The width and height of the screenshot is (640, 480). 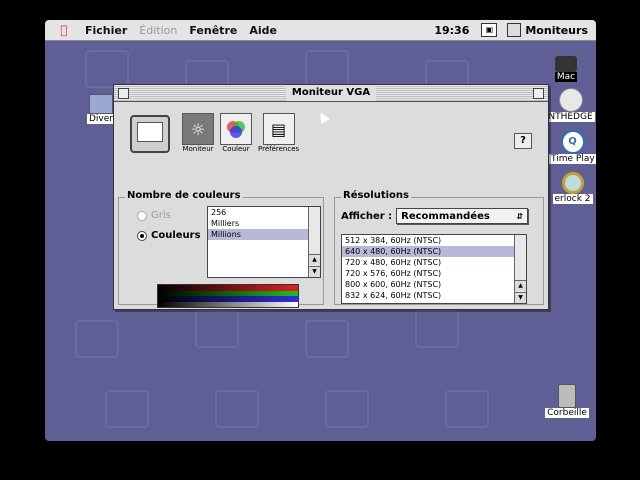 I want to click on color-depth-list: 256 Milliers Millions ▲ ▼, so click(x=264, y=242).